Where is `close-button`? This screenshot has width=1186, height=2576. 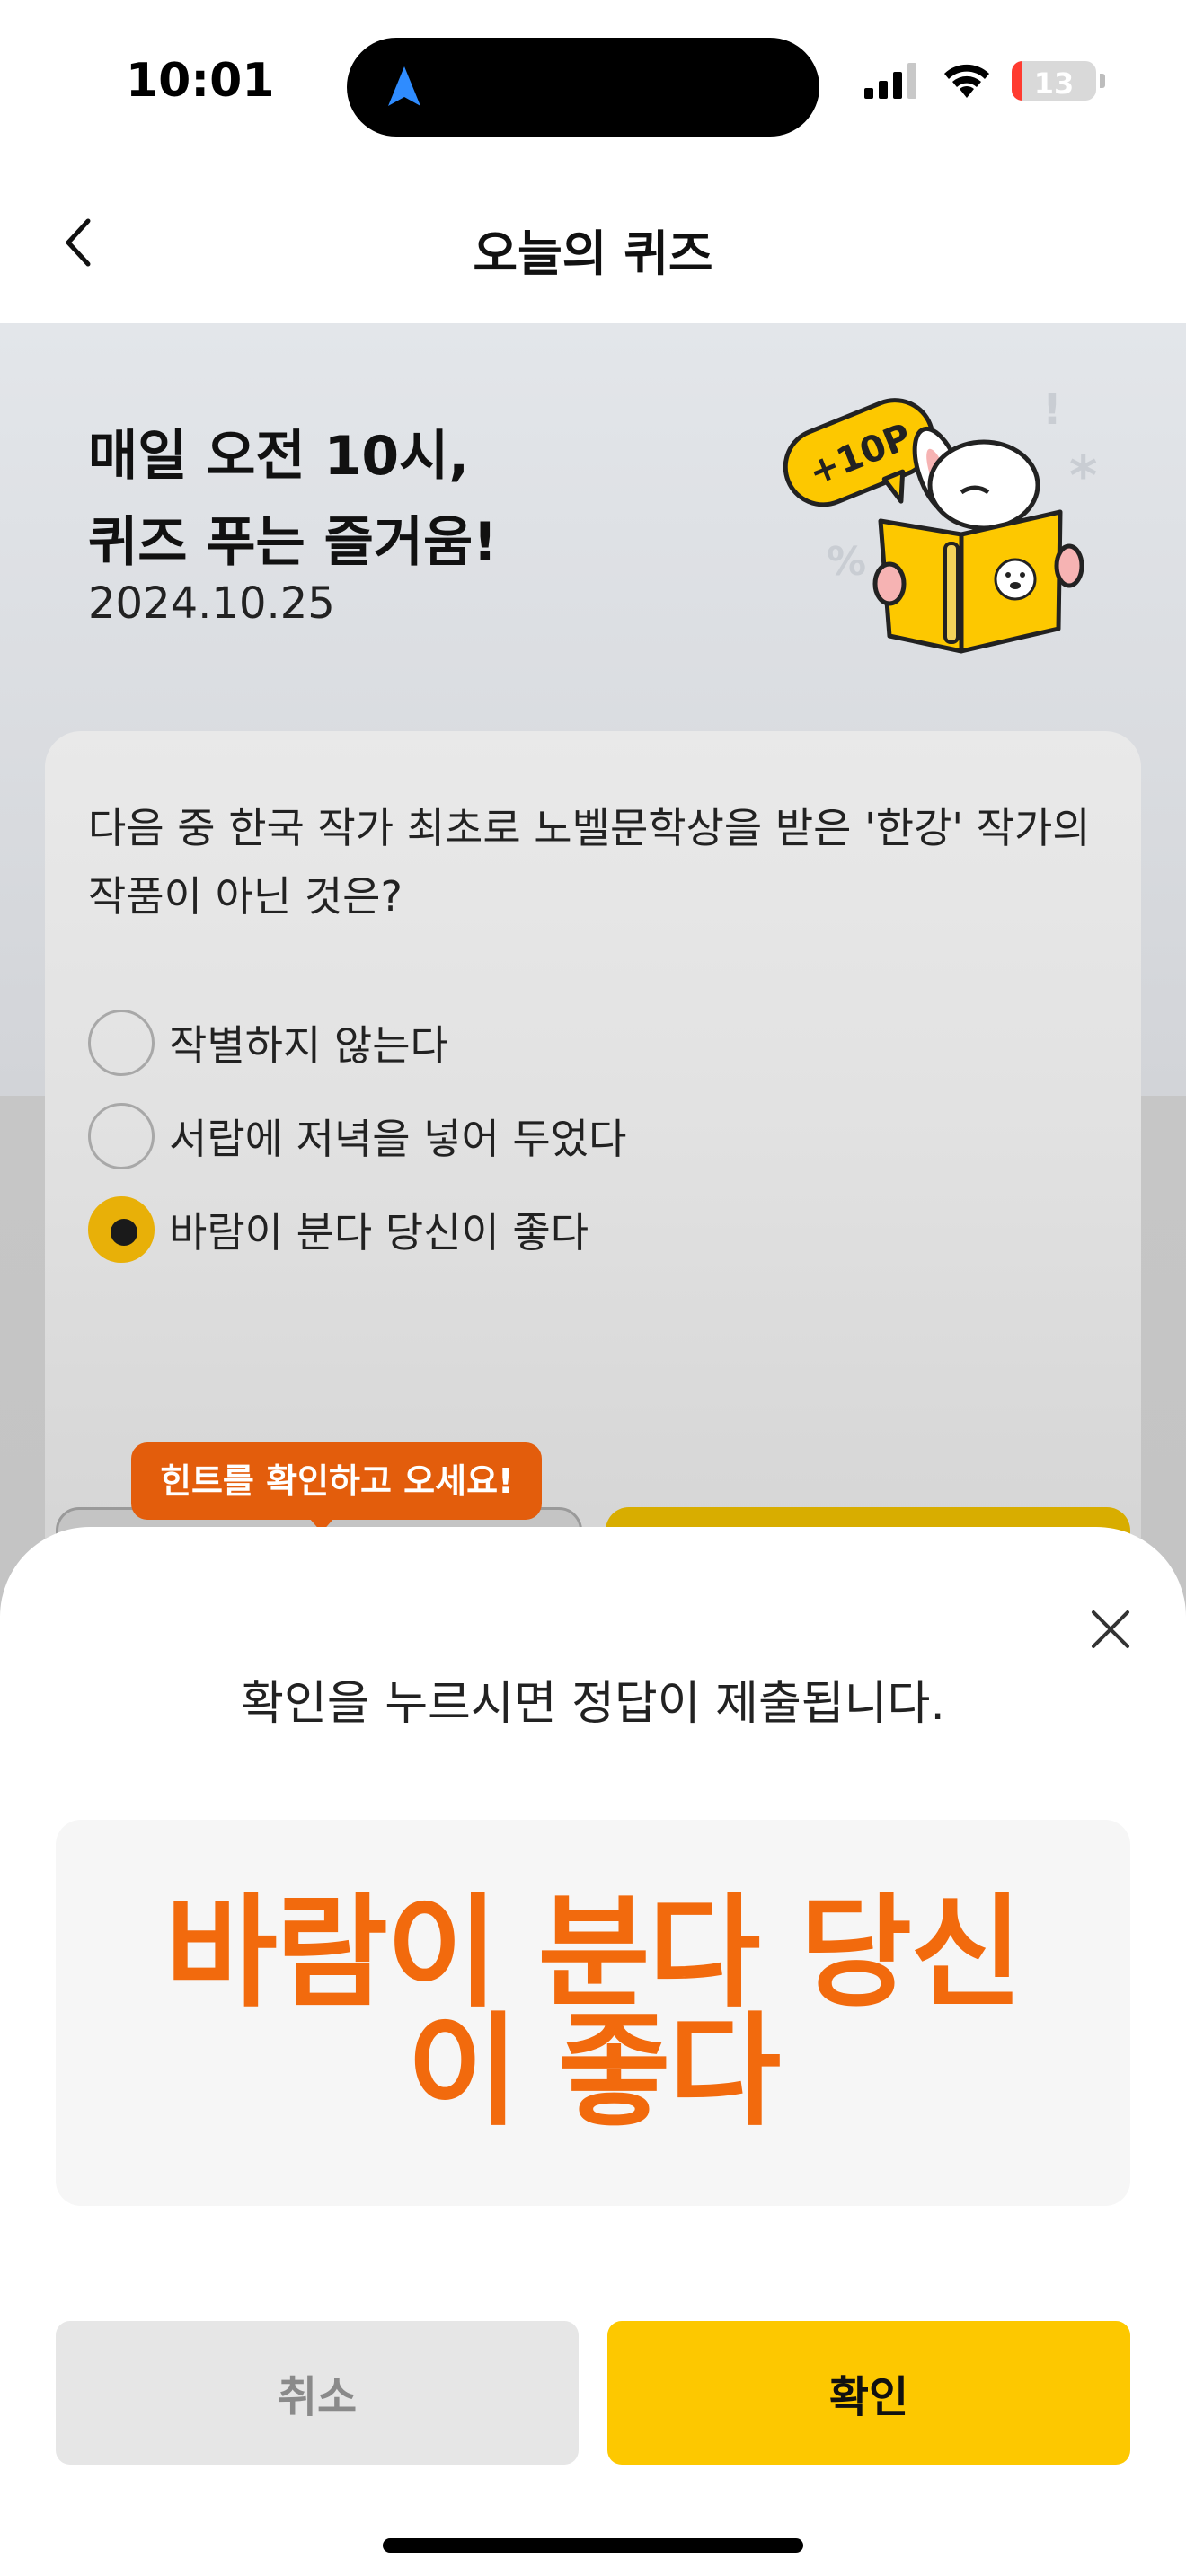 close-button is located at coordinates (1110, 1629).